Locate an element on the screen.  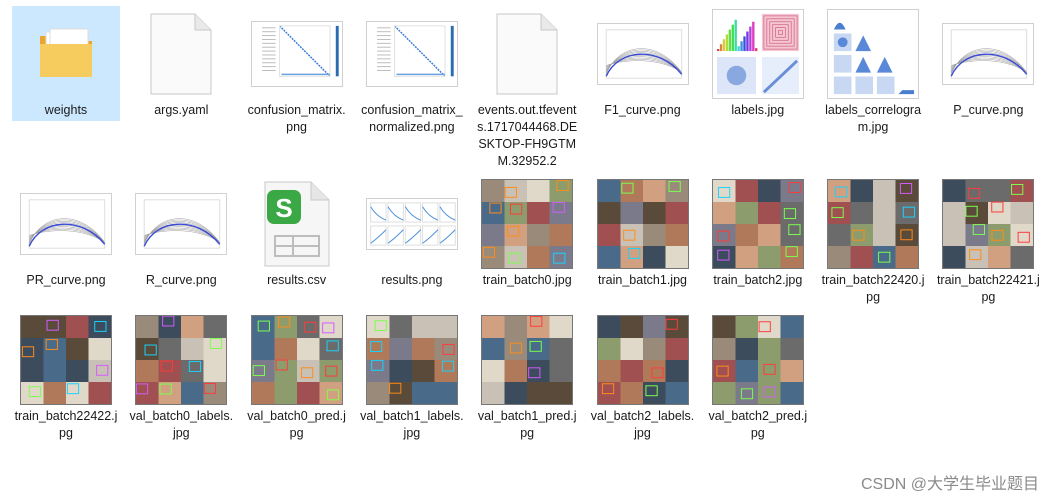
file-name: val_batch1_pred.jpg is located at coordinates (527, 424).